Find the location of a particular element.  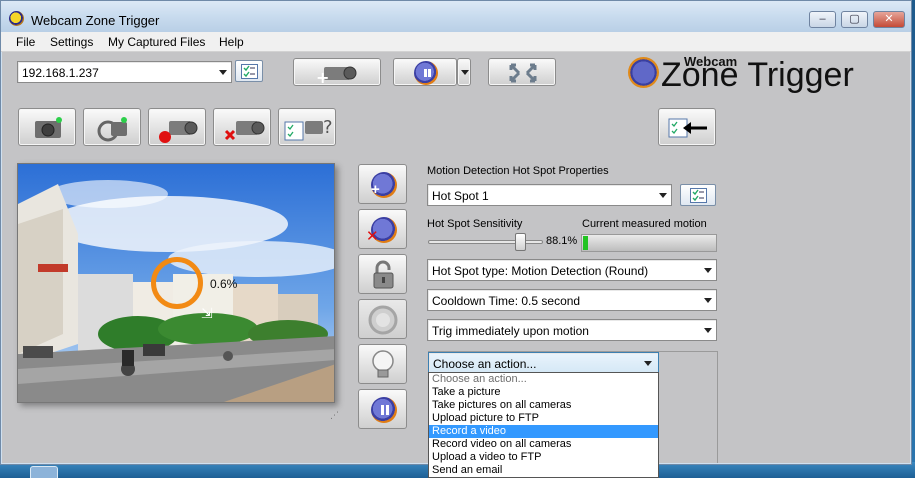

action-option: Take pictures on all cameras is located at coordinates (543, 405).